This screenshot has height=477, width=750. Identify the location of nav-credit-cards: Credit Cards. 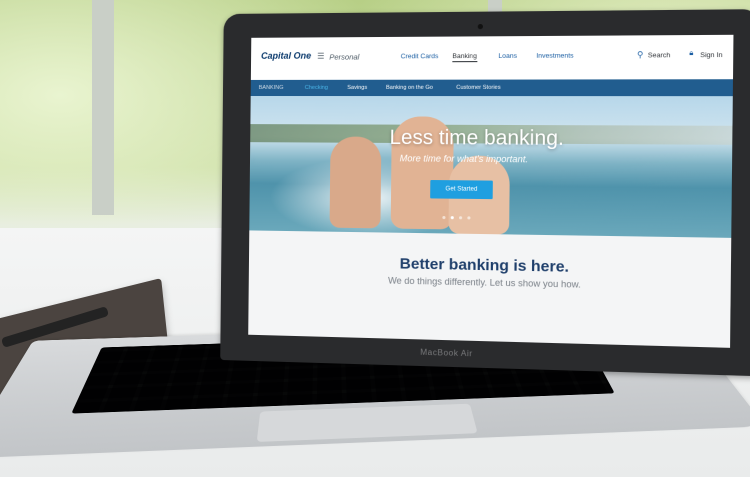
(420, 56).